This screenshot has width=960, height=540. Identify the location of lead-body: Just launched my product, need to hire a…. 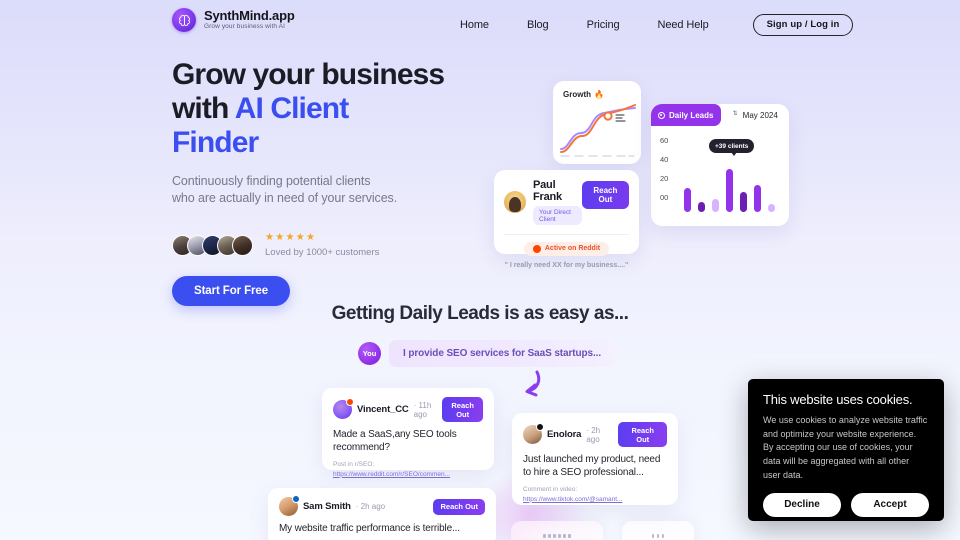
(592, 466).